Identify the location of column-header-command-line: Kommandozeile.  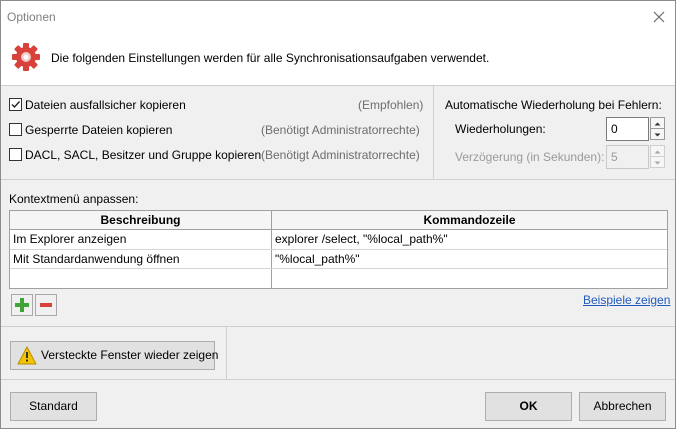
(469, 220).